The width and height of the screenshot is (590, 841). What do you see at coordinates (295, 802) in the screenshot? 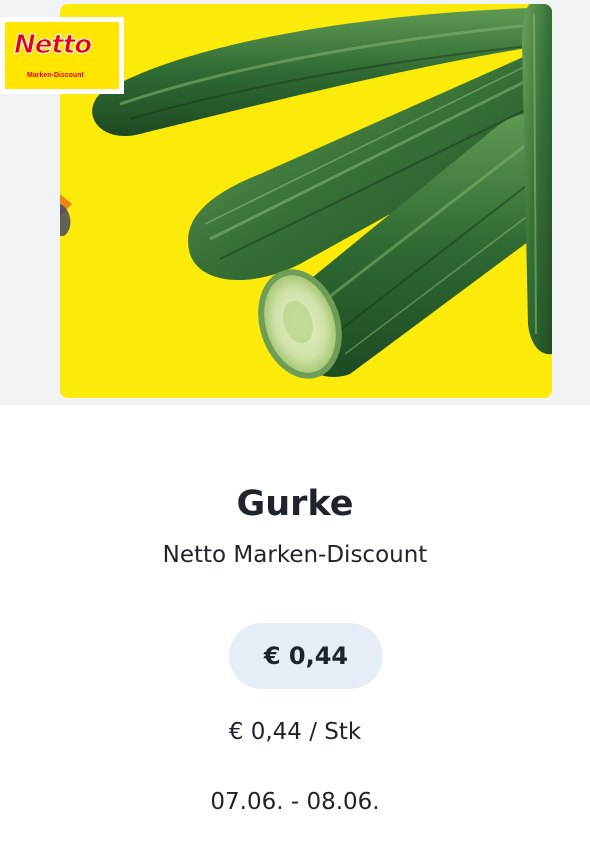
I see `validity-dates: 07.06. - 08.06.` at bounding box center [295, 802].